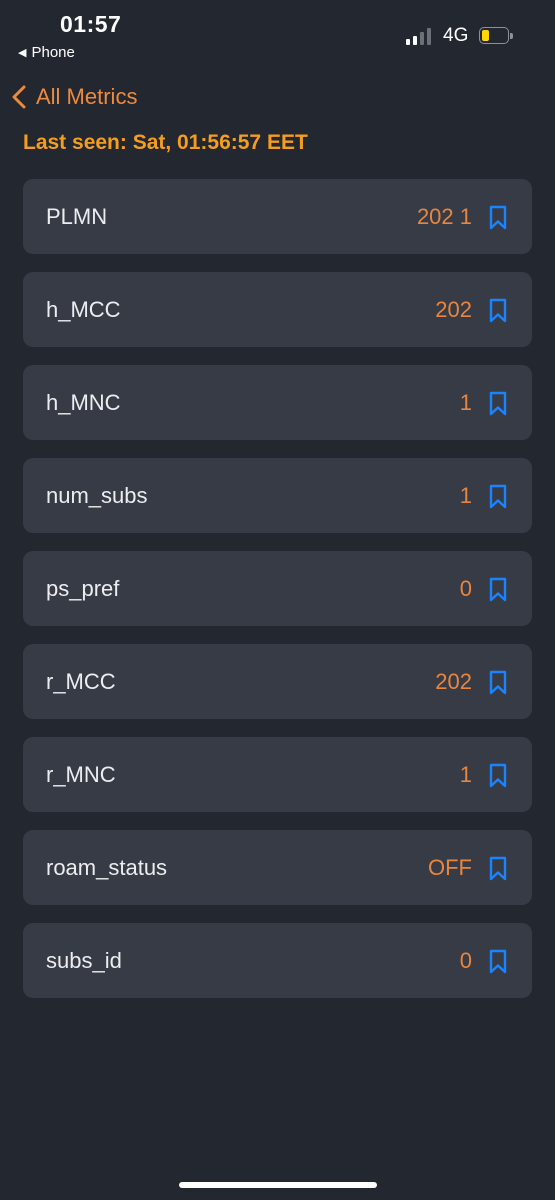 The height and width of the screenshot is (1200, 555). I want to click on status-time: 01:57, so click(91, 24).